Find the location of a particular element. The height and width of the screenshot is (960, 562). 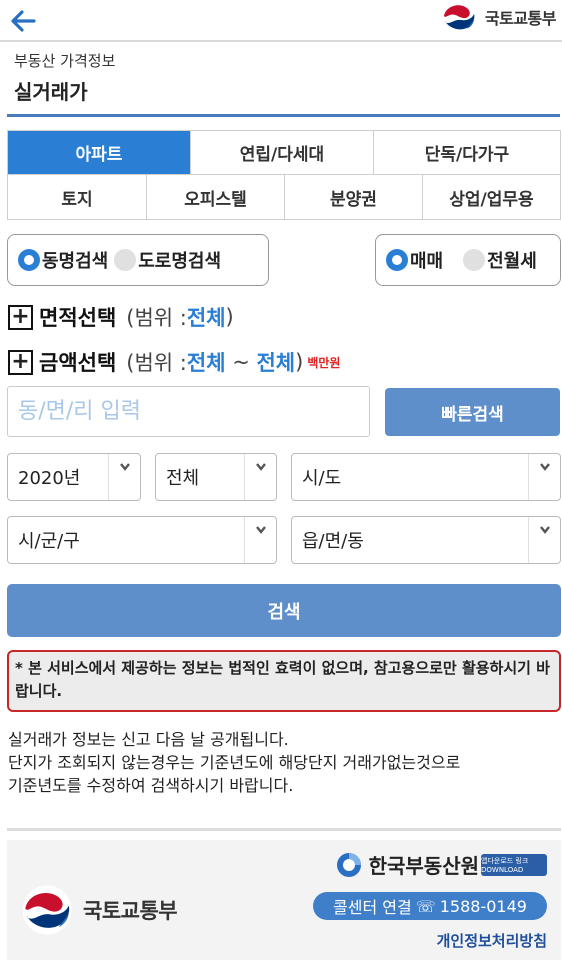

year-select: 2020년 is located at coordinates (74, 477).